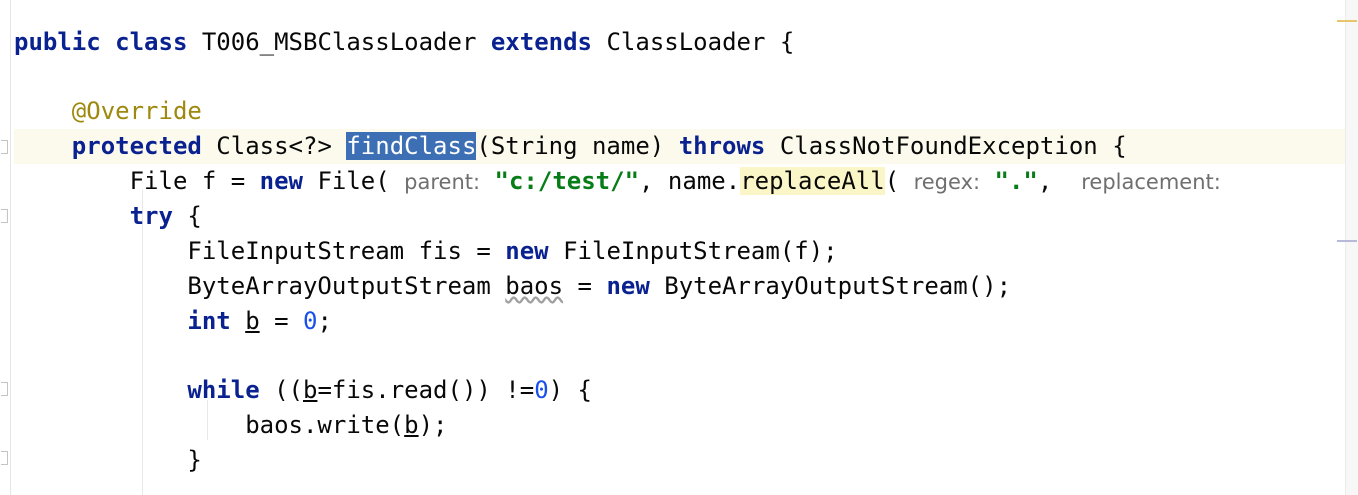 The height and width of the screenshot is (495, 1358). What do you see at coordinates (938, 146) in the screenshot?
I see `exception-name: ClassNotFoundException` at bounding box center [938, 146].